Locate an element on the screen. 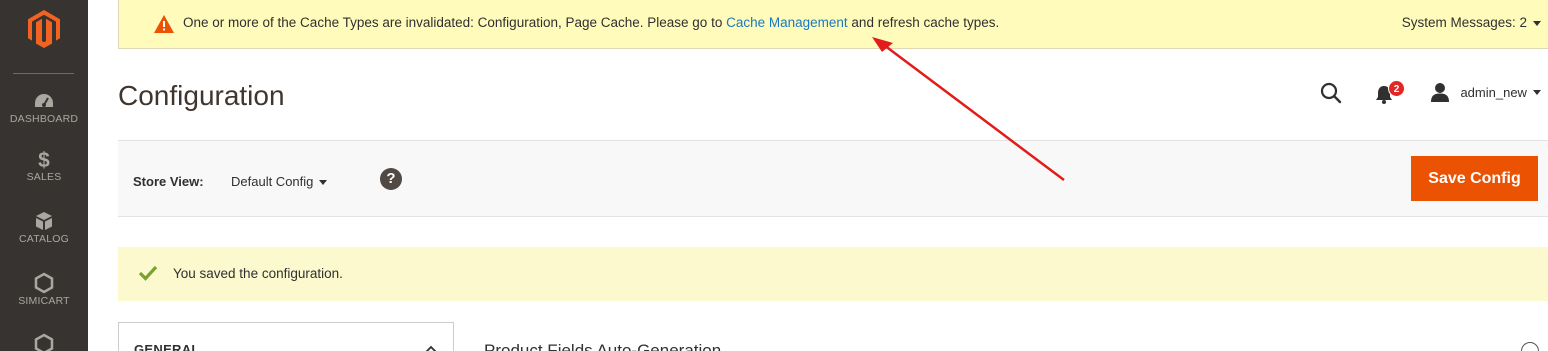  box-icon is located at coordinates (44, 221).